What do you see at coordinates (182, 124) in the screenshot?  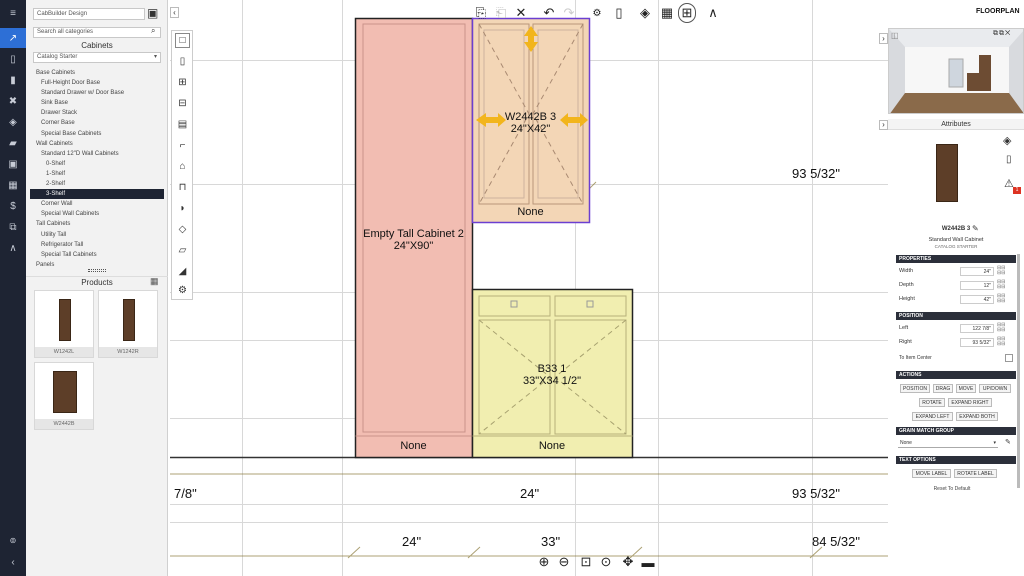 I see `appliance-tool-icon: ▤` at bounding box center [182, 124].